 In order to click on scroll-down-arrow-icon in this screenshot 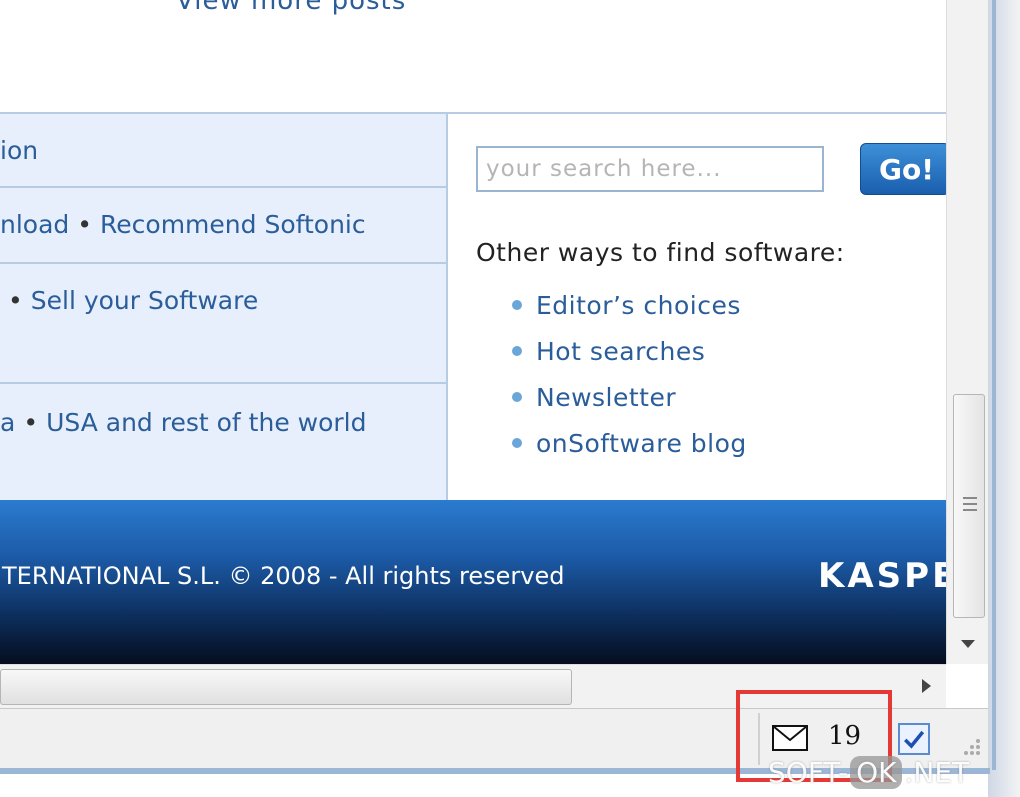, I will do `click(968, 644)`.